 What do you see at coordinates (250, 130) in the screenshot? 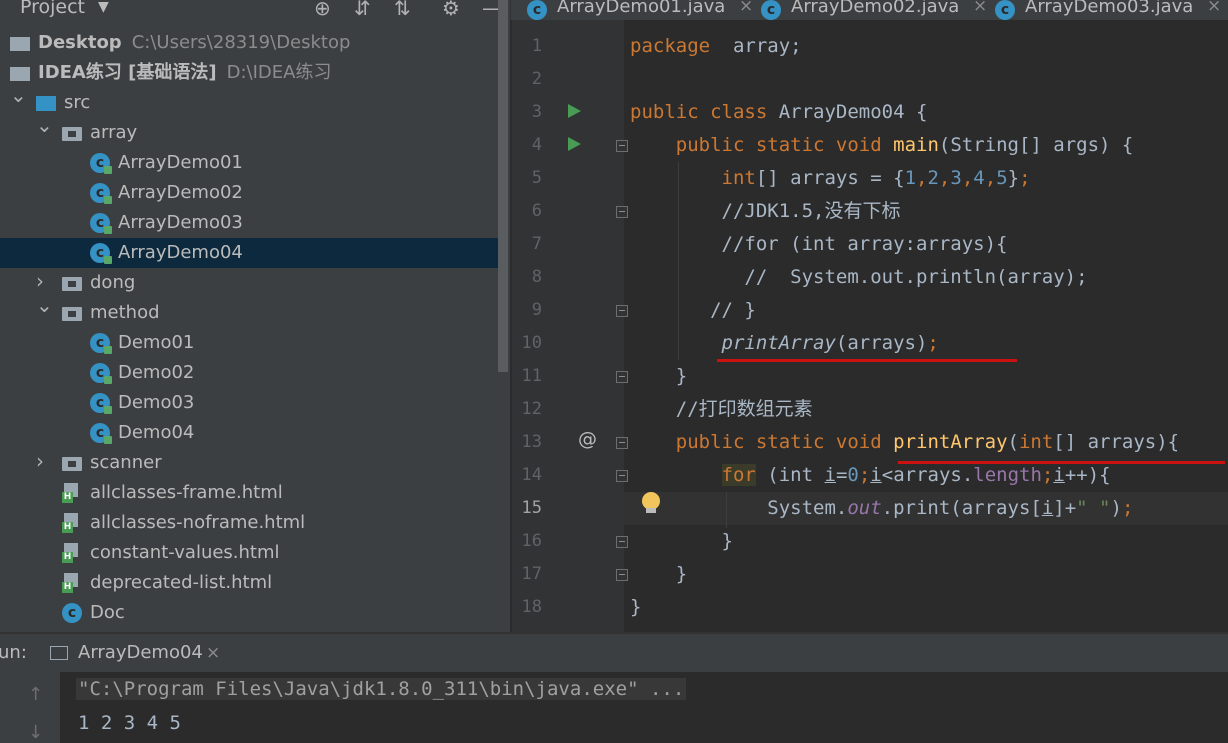
I see `tree-item-array: ⌄ array` at bounding box center [250, 130].